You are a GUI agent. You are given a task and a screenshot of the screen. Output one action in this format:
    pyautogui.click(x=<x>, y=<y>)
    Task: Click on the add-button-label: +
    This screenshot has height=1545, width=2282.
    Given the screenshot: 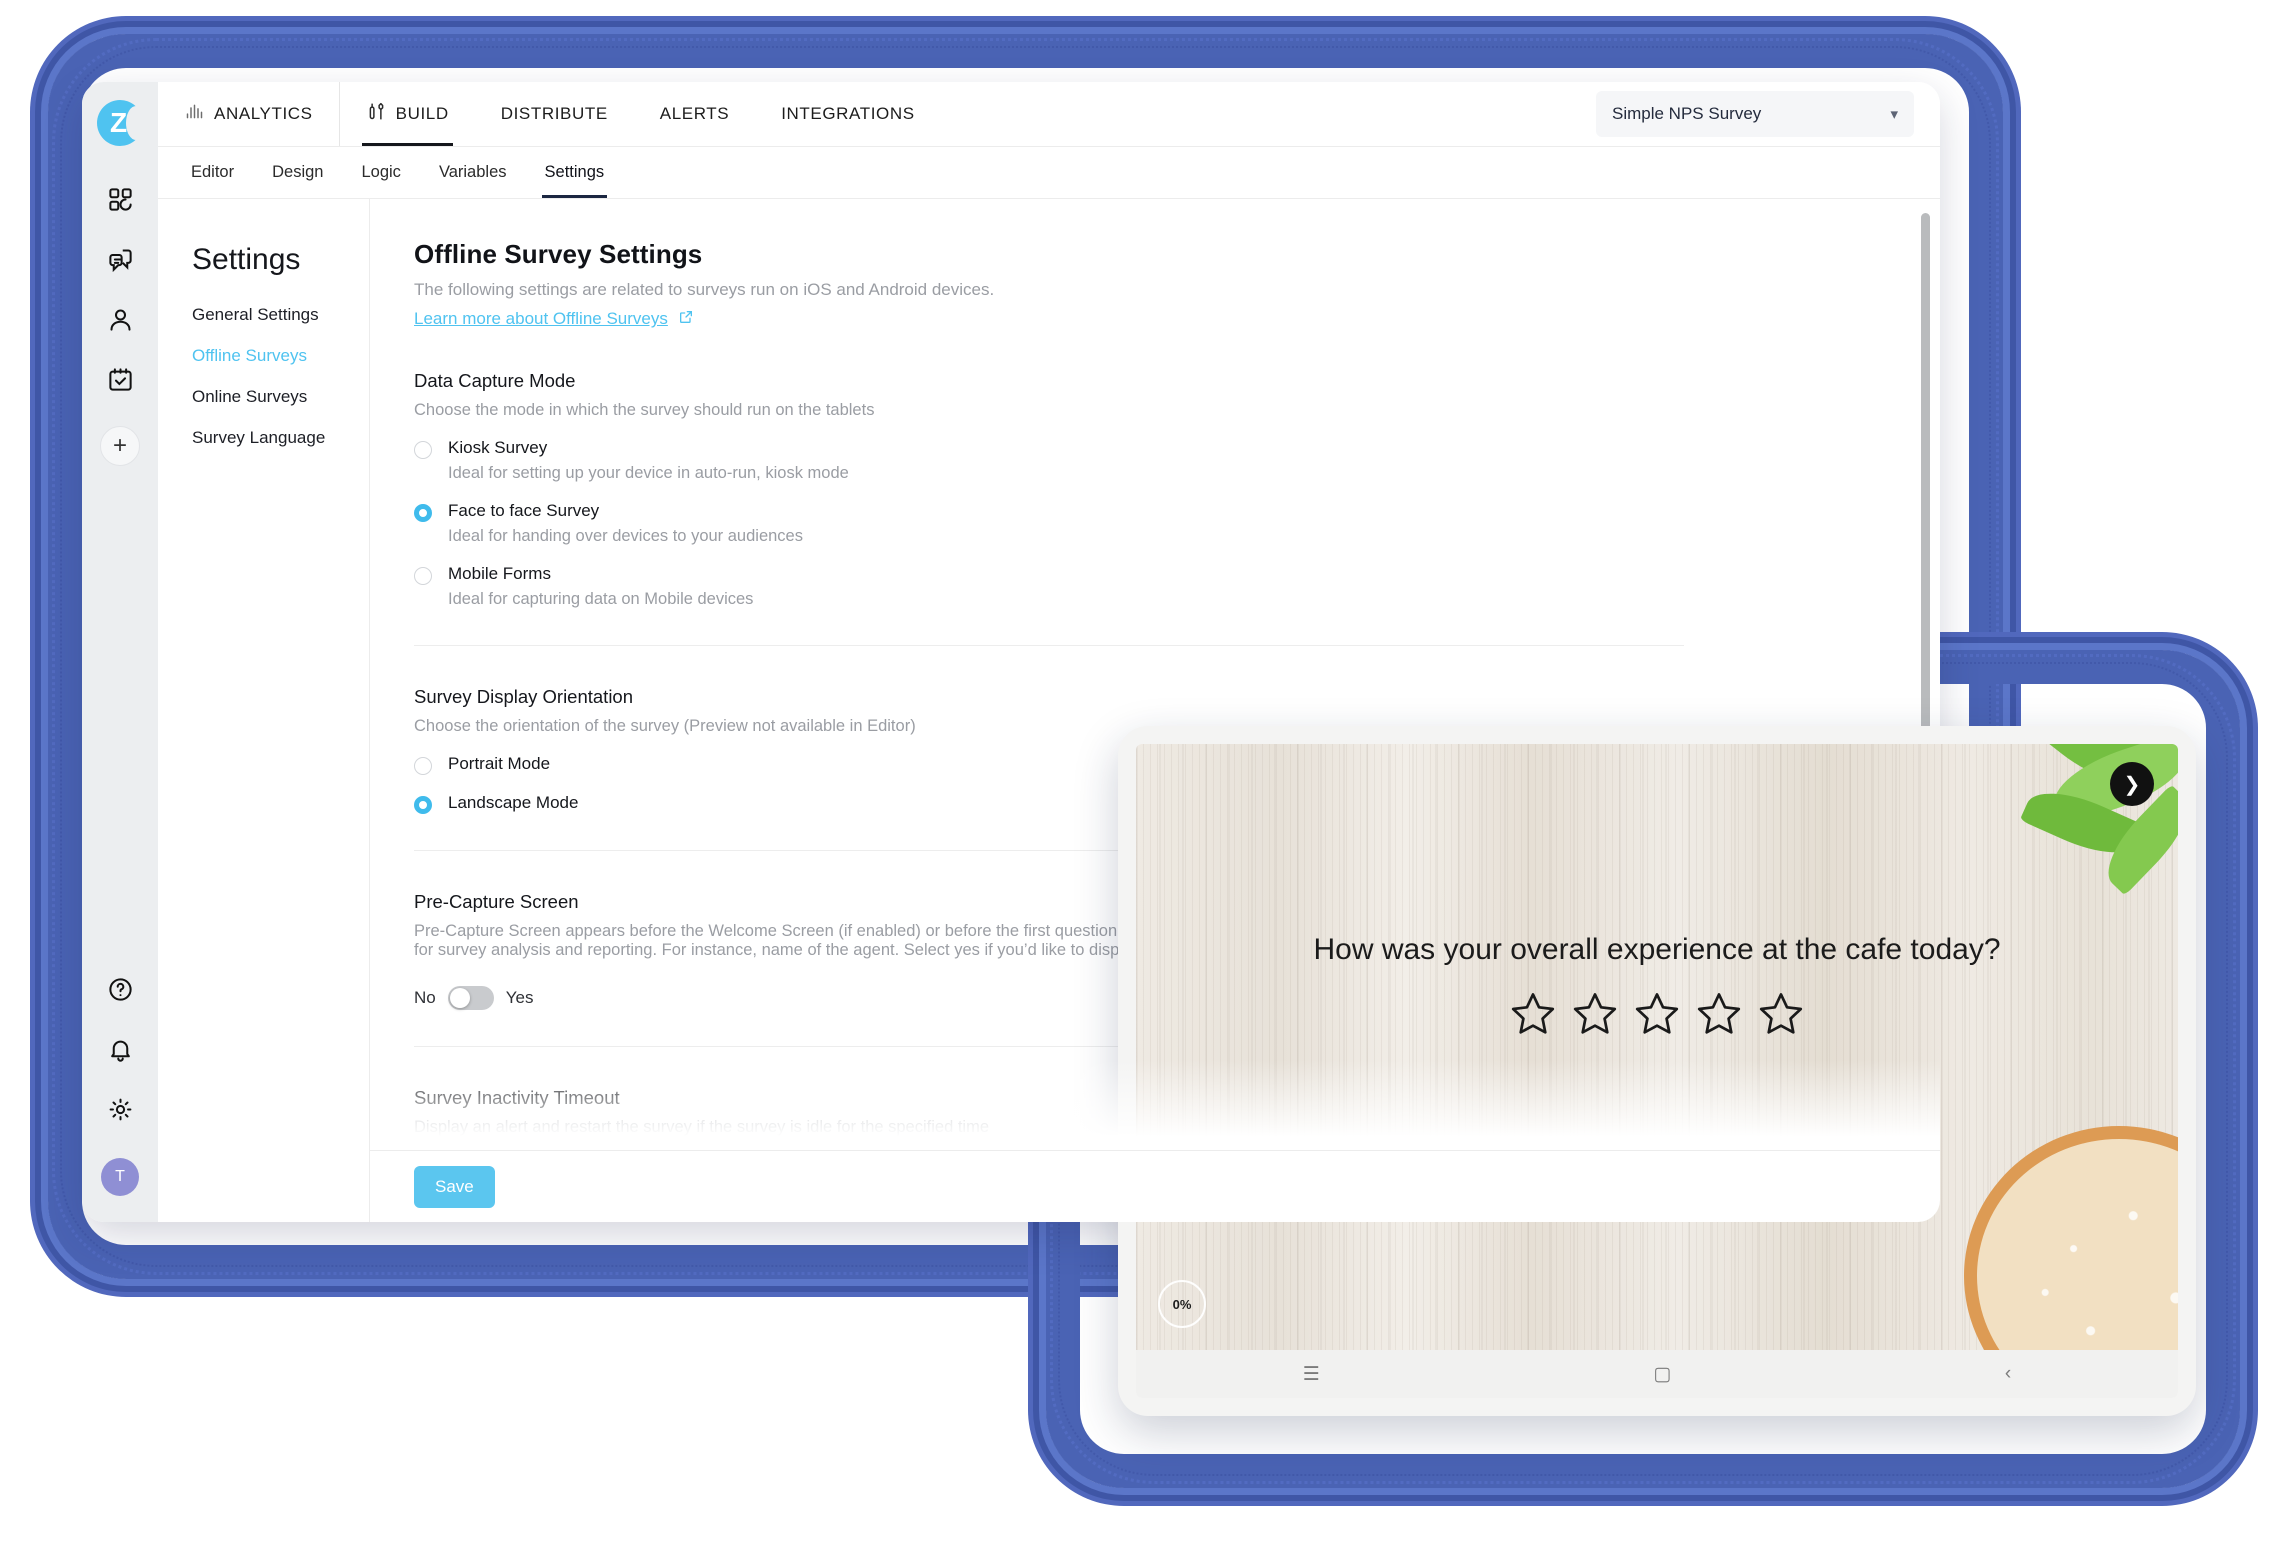 What is the action you would take?
    pyautogui.click(x=119, y=445)
    